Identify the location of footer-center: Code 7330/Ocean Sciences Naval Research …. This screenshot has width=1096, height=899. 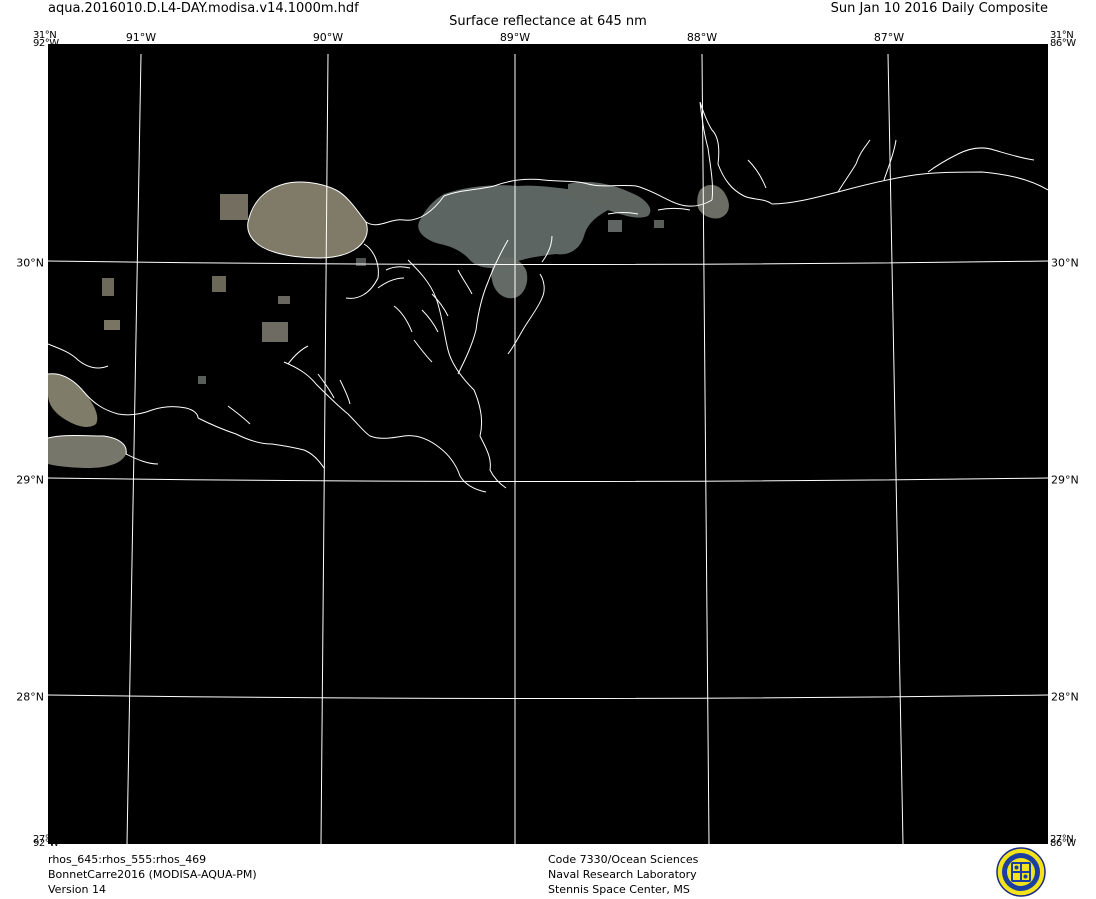
(623, 874).